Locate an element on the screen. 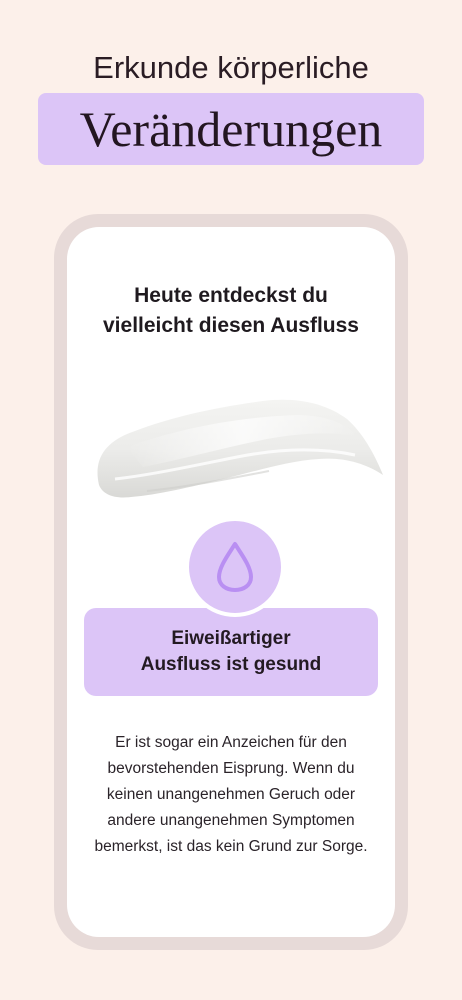 The width and height of the screenshot is (462, 1000). card-title-line-1: Heute entdeckst du is located at coordinates (231, 295).